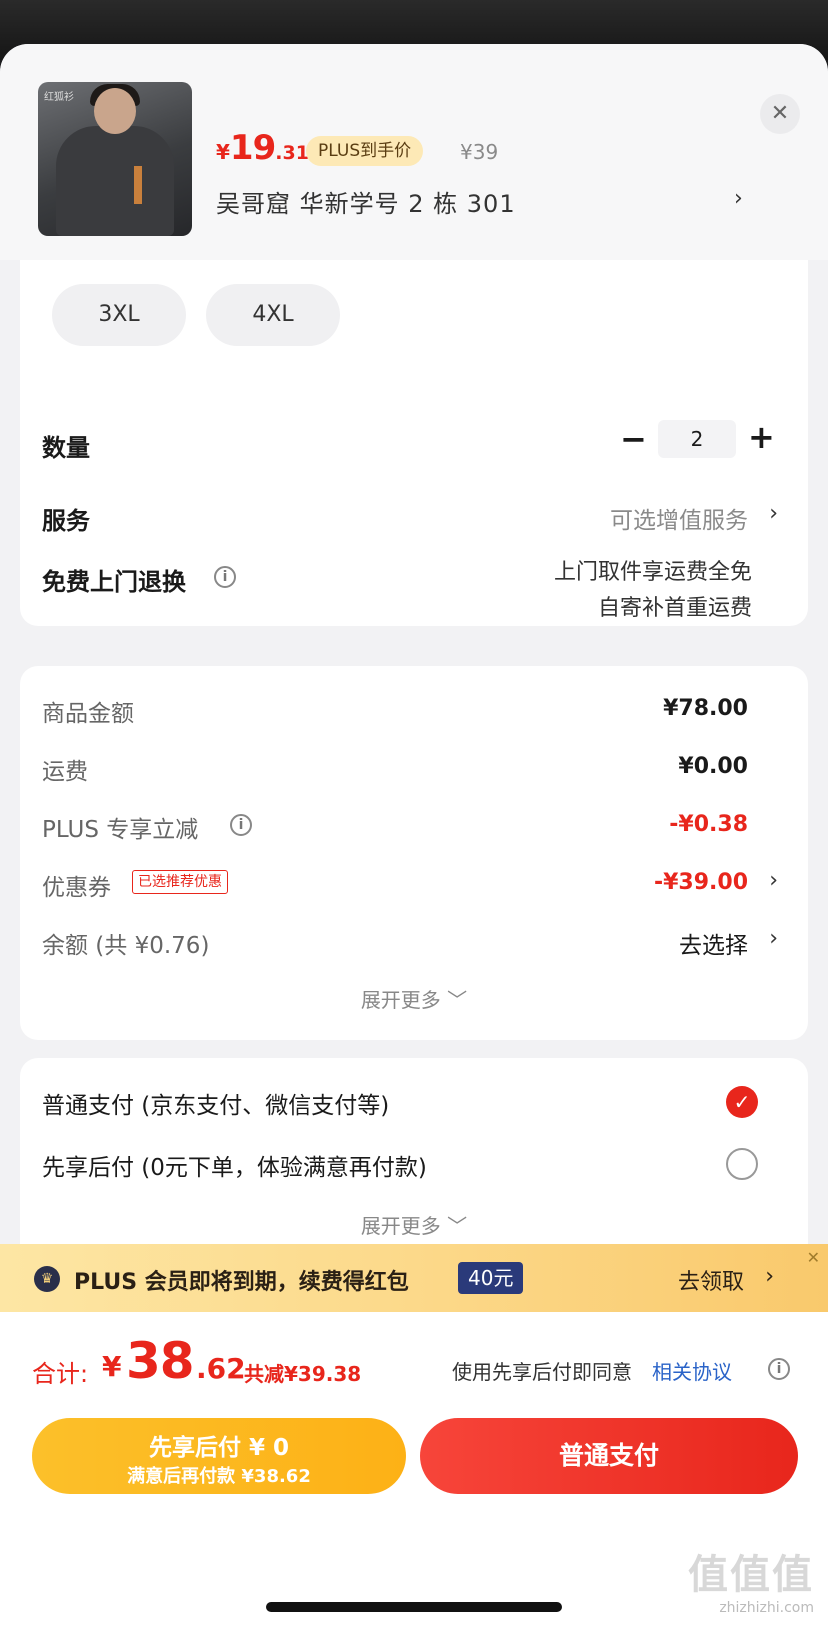  I want to click on plus-discount-label: PLUS 专享立减, so click(120, 830).